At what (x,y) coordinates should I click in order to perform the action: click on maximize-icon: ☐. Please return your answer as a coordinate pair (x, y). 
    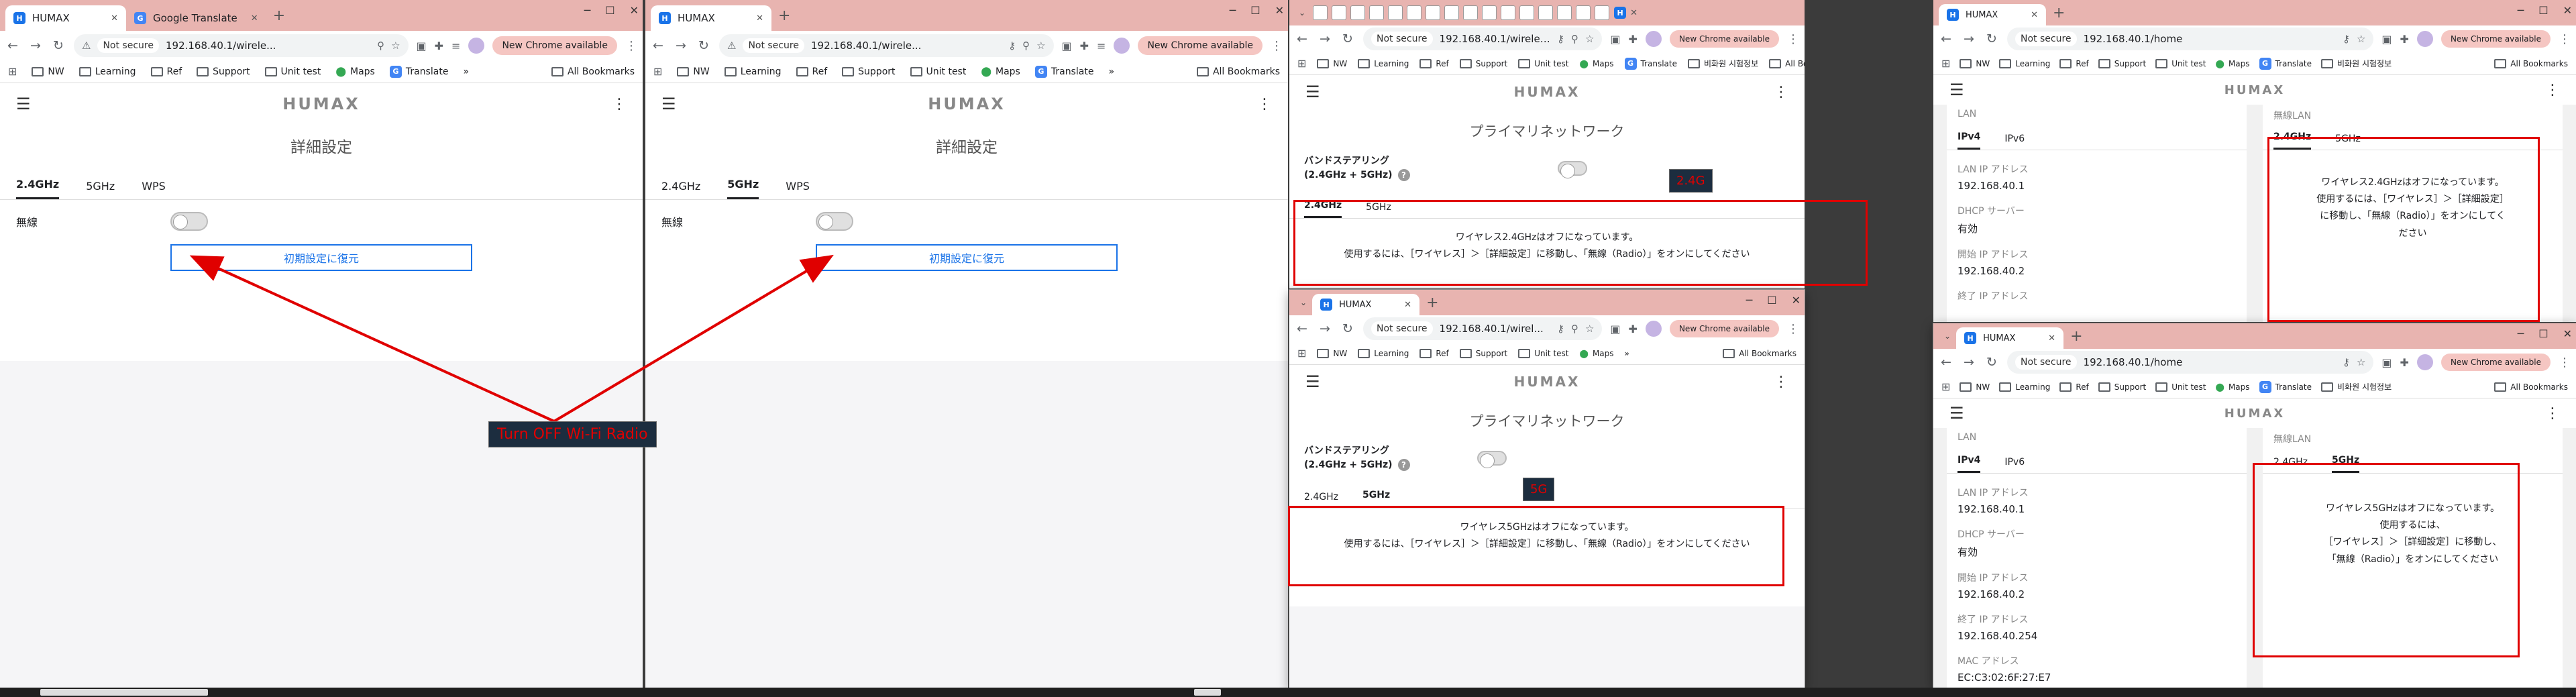
    Looking at the image, I should click on (1255, 10).